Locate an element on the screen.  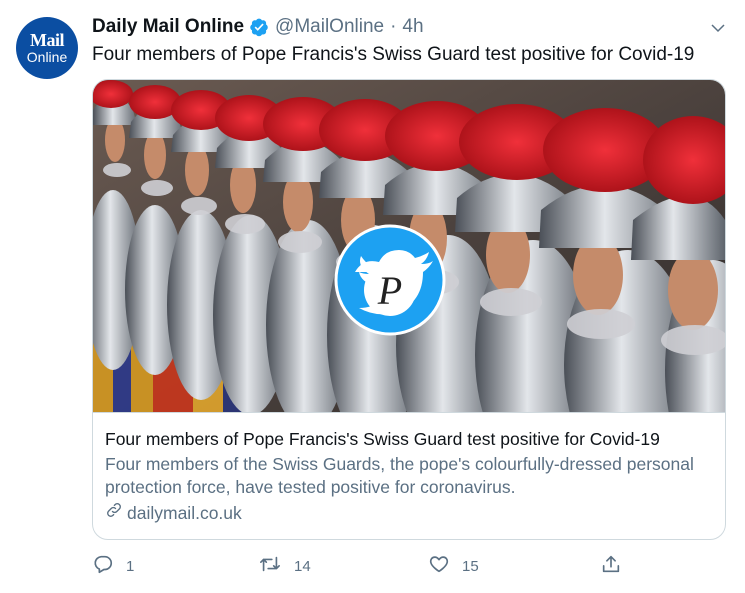
watermark-letter: P is located at coordinates (389, 290).